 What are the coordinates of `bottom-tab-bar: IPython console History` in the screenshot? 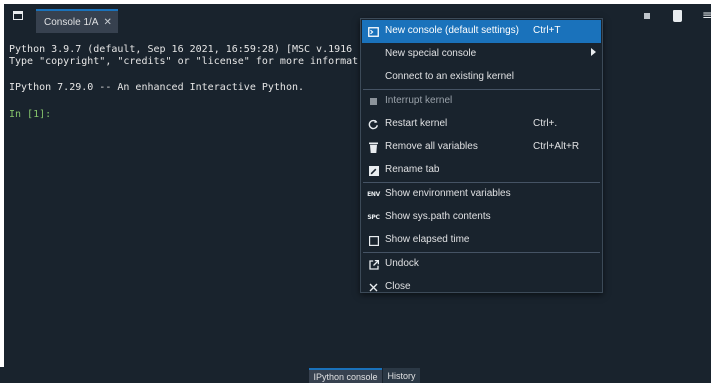 It's located at (355, 375).